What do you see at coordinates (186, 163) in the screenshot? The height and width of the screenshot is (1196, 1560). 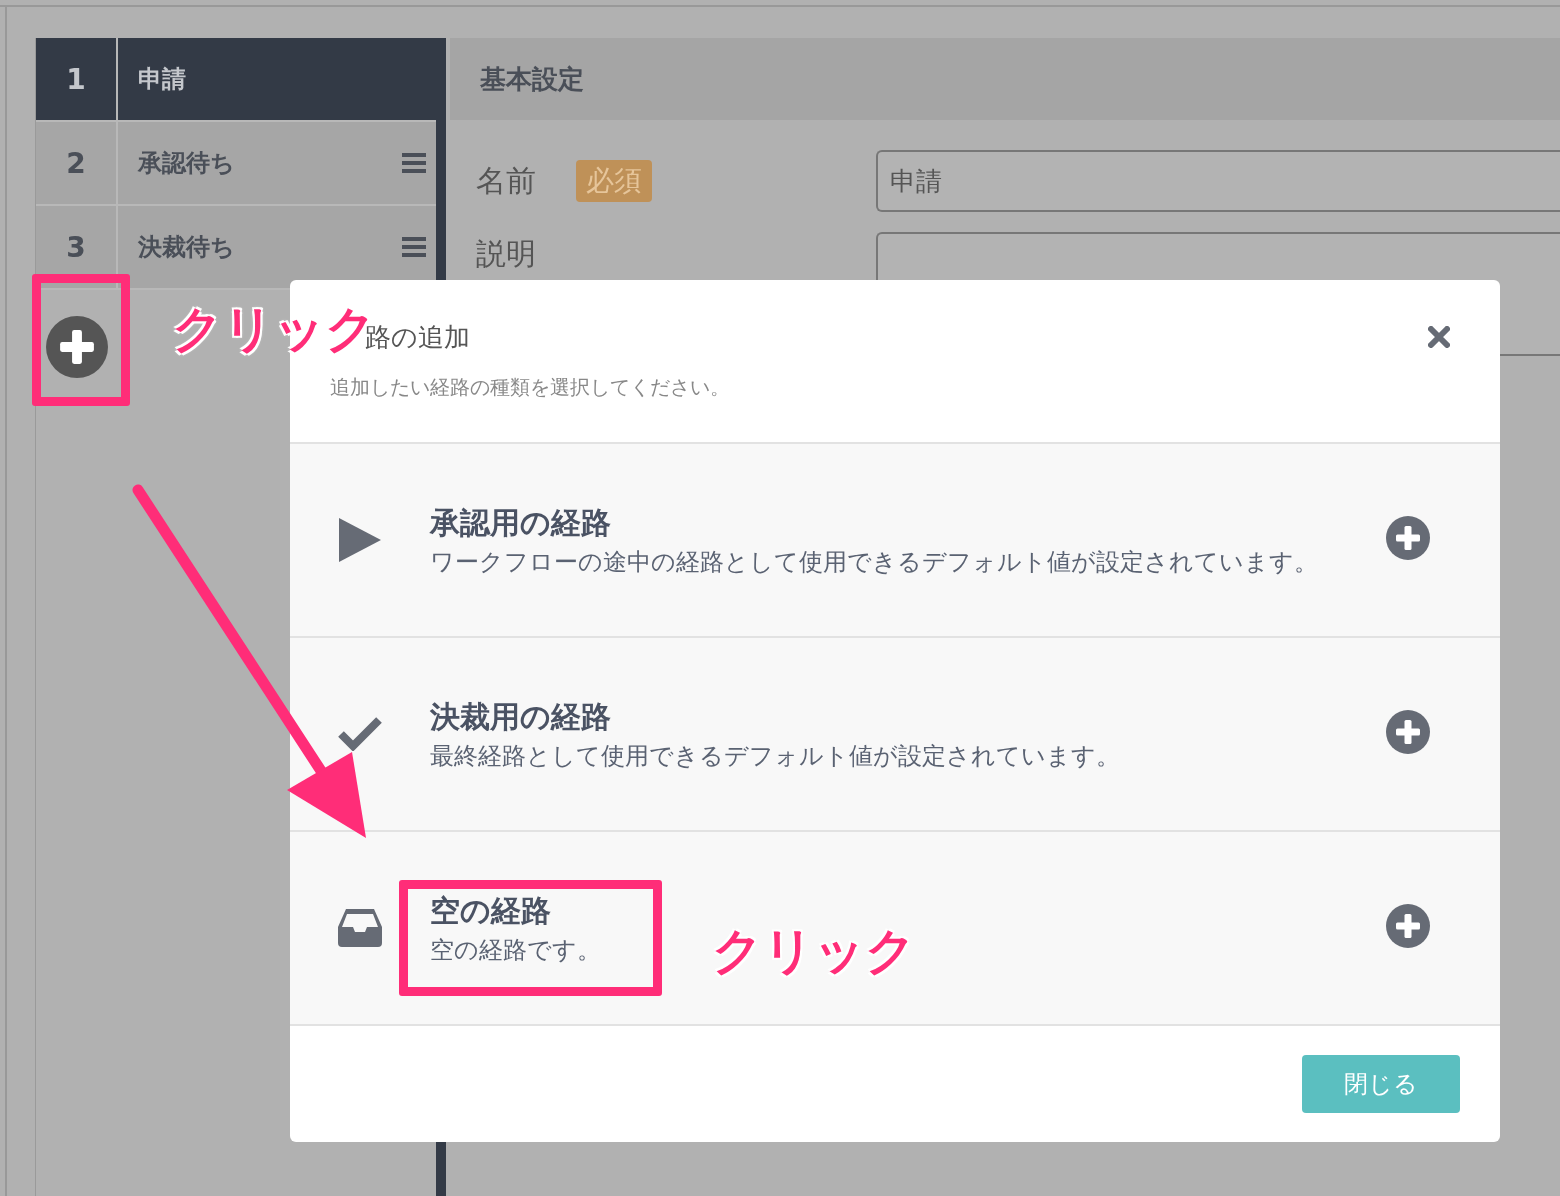 I see `step-name: 承認待ち` at bounding box center [186, 163].